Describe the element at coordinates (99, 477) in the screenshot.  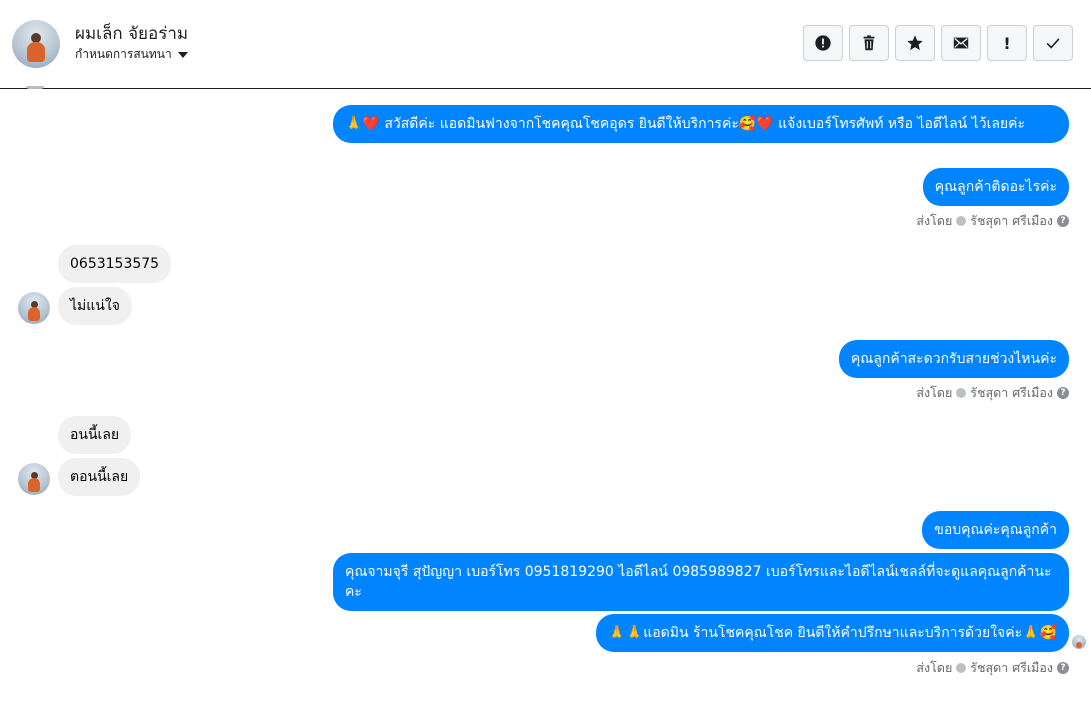
I see `incoming-message: ตอนนี้เลย` at that location.